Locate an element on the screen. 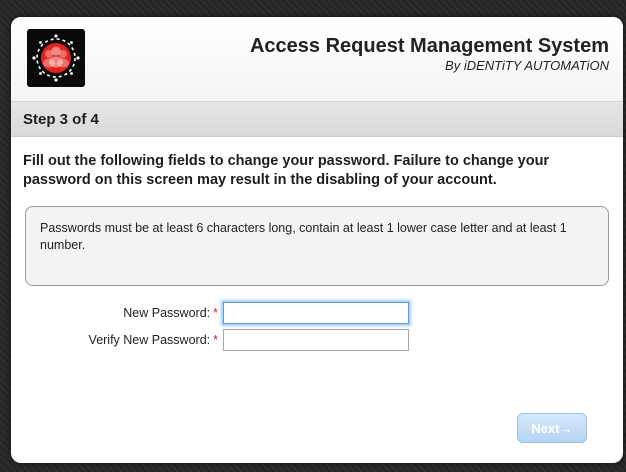  step-title: Step 3 of 4 is located at coordinates (61, 119).